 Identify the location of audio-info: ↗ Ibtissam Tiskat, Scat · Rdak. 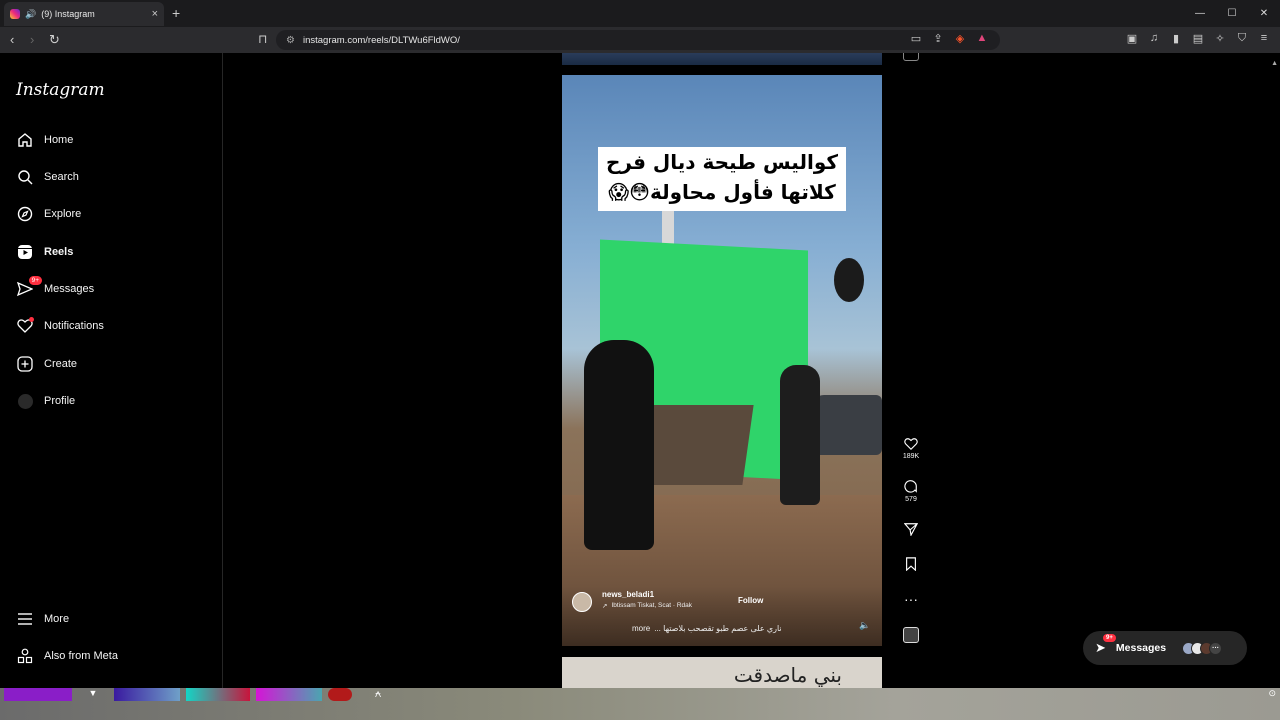
(647, 606).